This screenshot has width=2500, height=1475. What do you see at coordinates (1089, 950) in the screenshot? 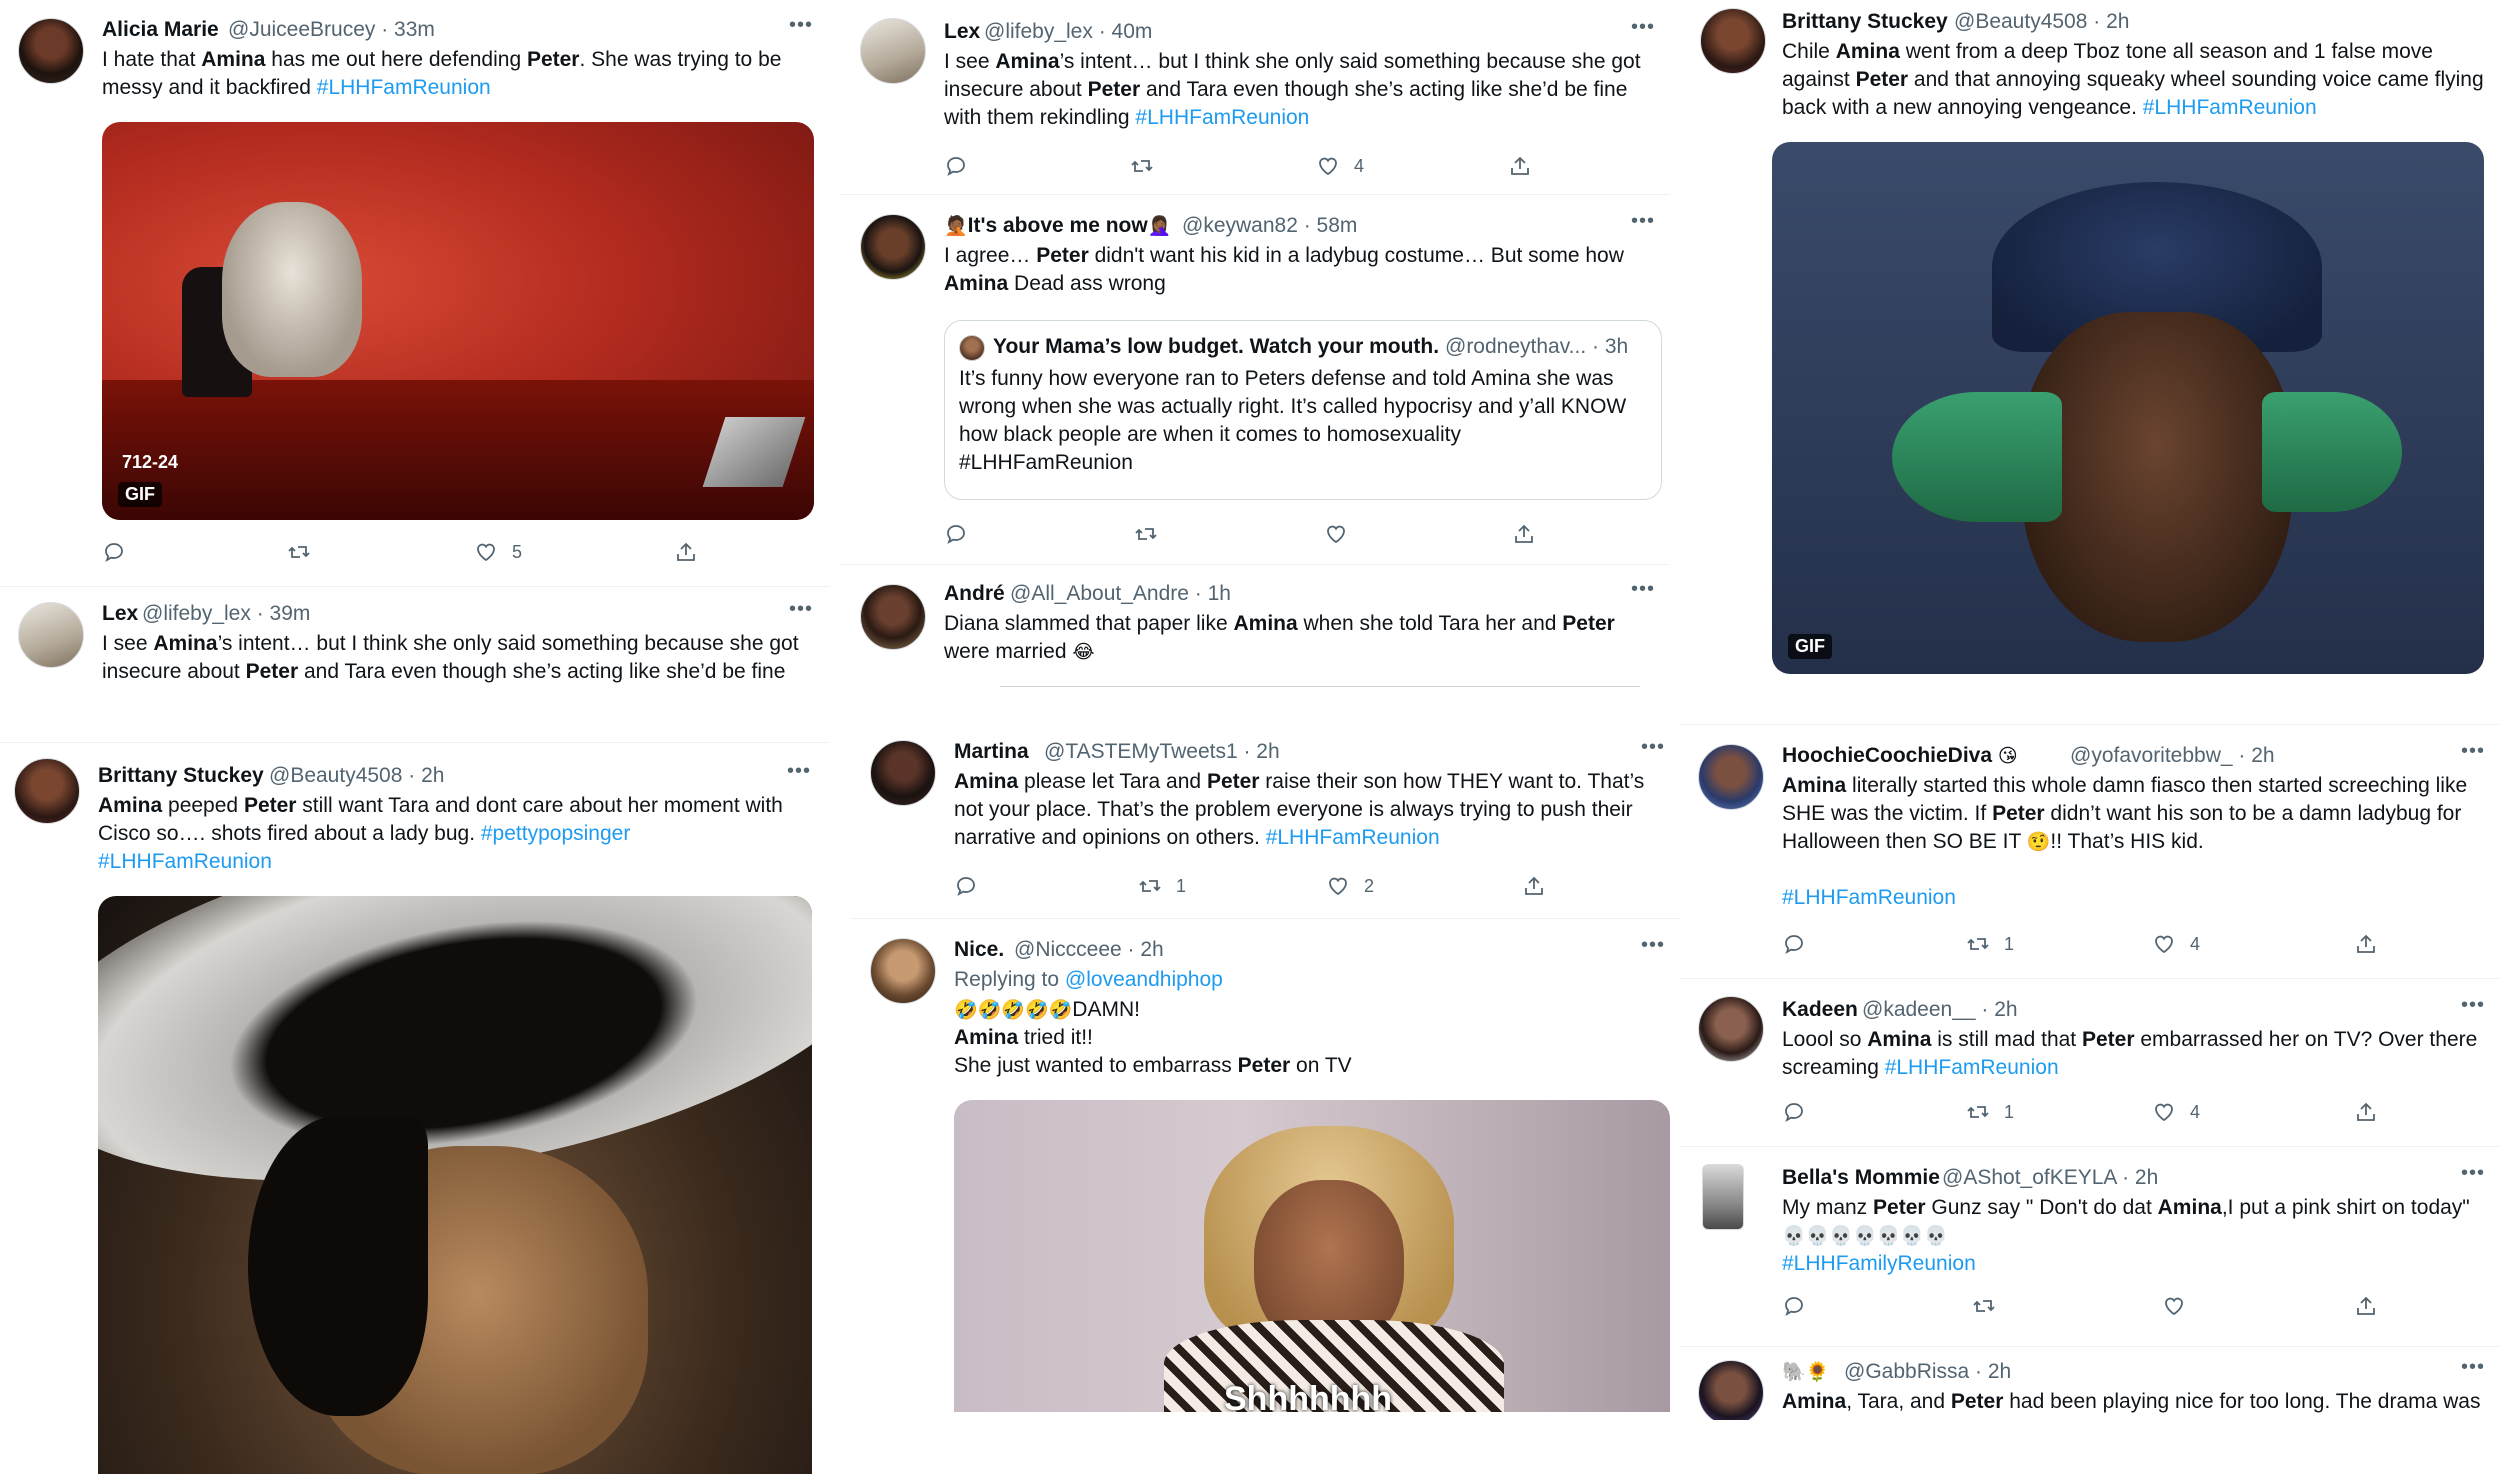
I see `author-handle-time: @Niccceee · 2h` at bounding box center [1089, 950].